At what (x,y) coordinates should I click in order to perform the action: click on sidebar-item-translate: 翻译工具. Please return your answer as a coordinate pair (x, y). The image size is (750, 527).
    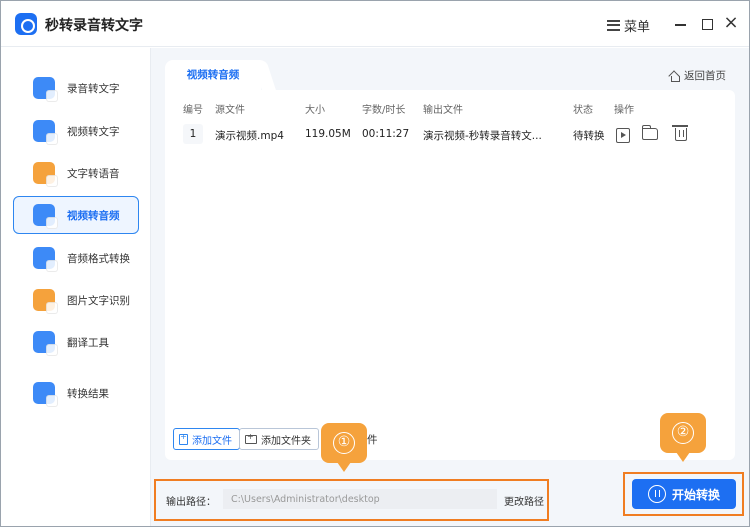
    Looking at the image, I should click on (76, 342).